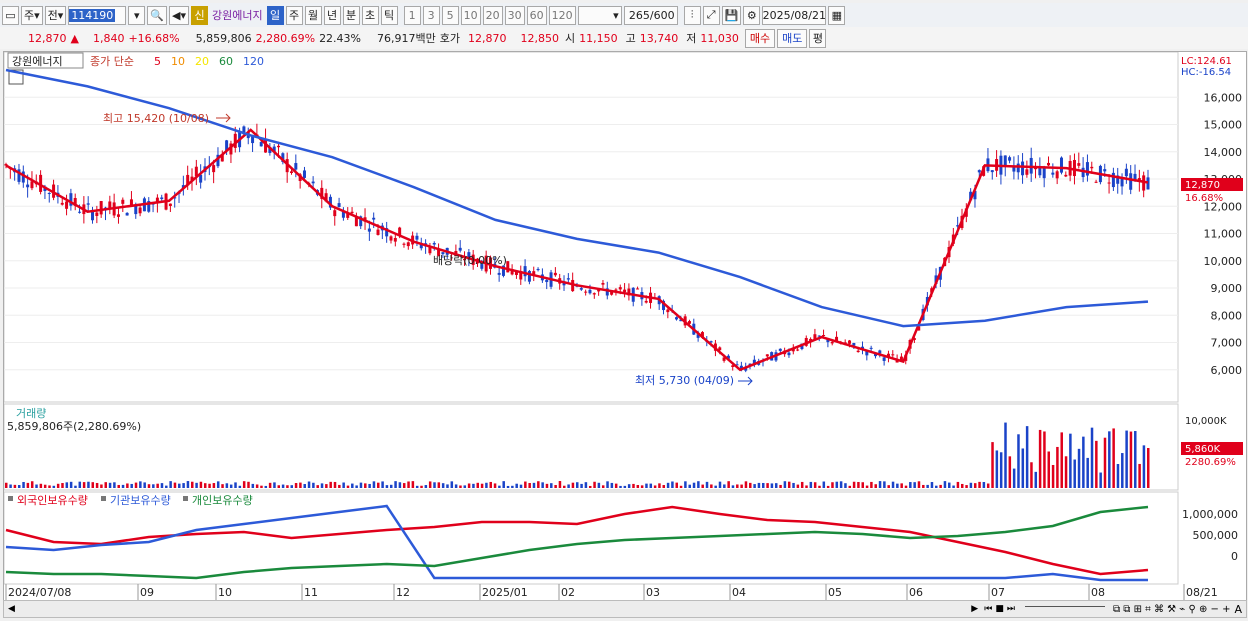  I want to click on font-size-icon: A, so click(1238, 609).